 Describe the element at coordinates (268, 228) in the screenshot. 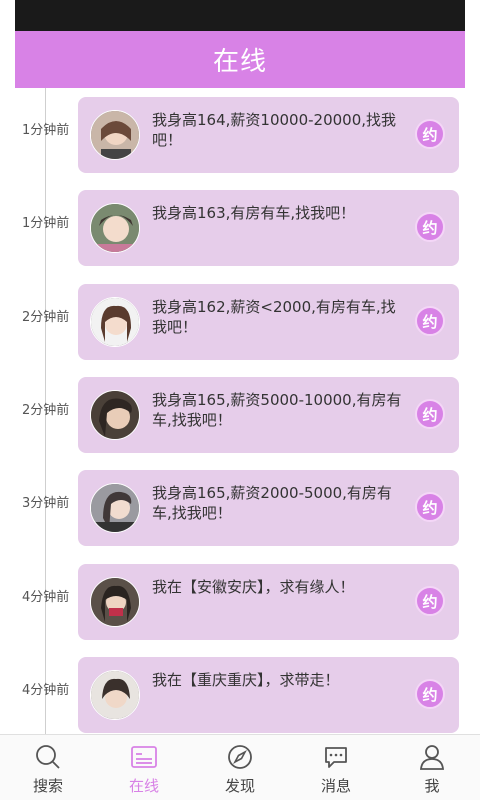

I see `user-card: 我身高163,有房有车,找我吧！ 约` at that location.